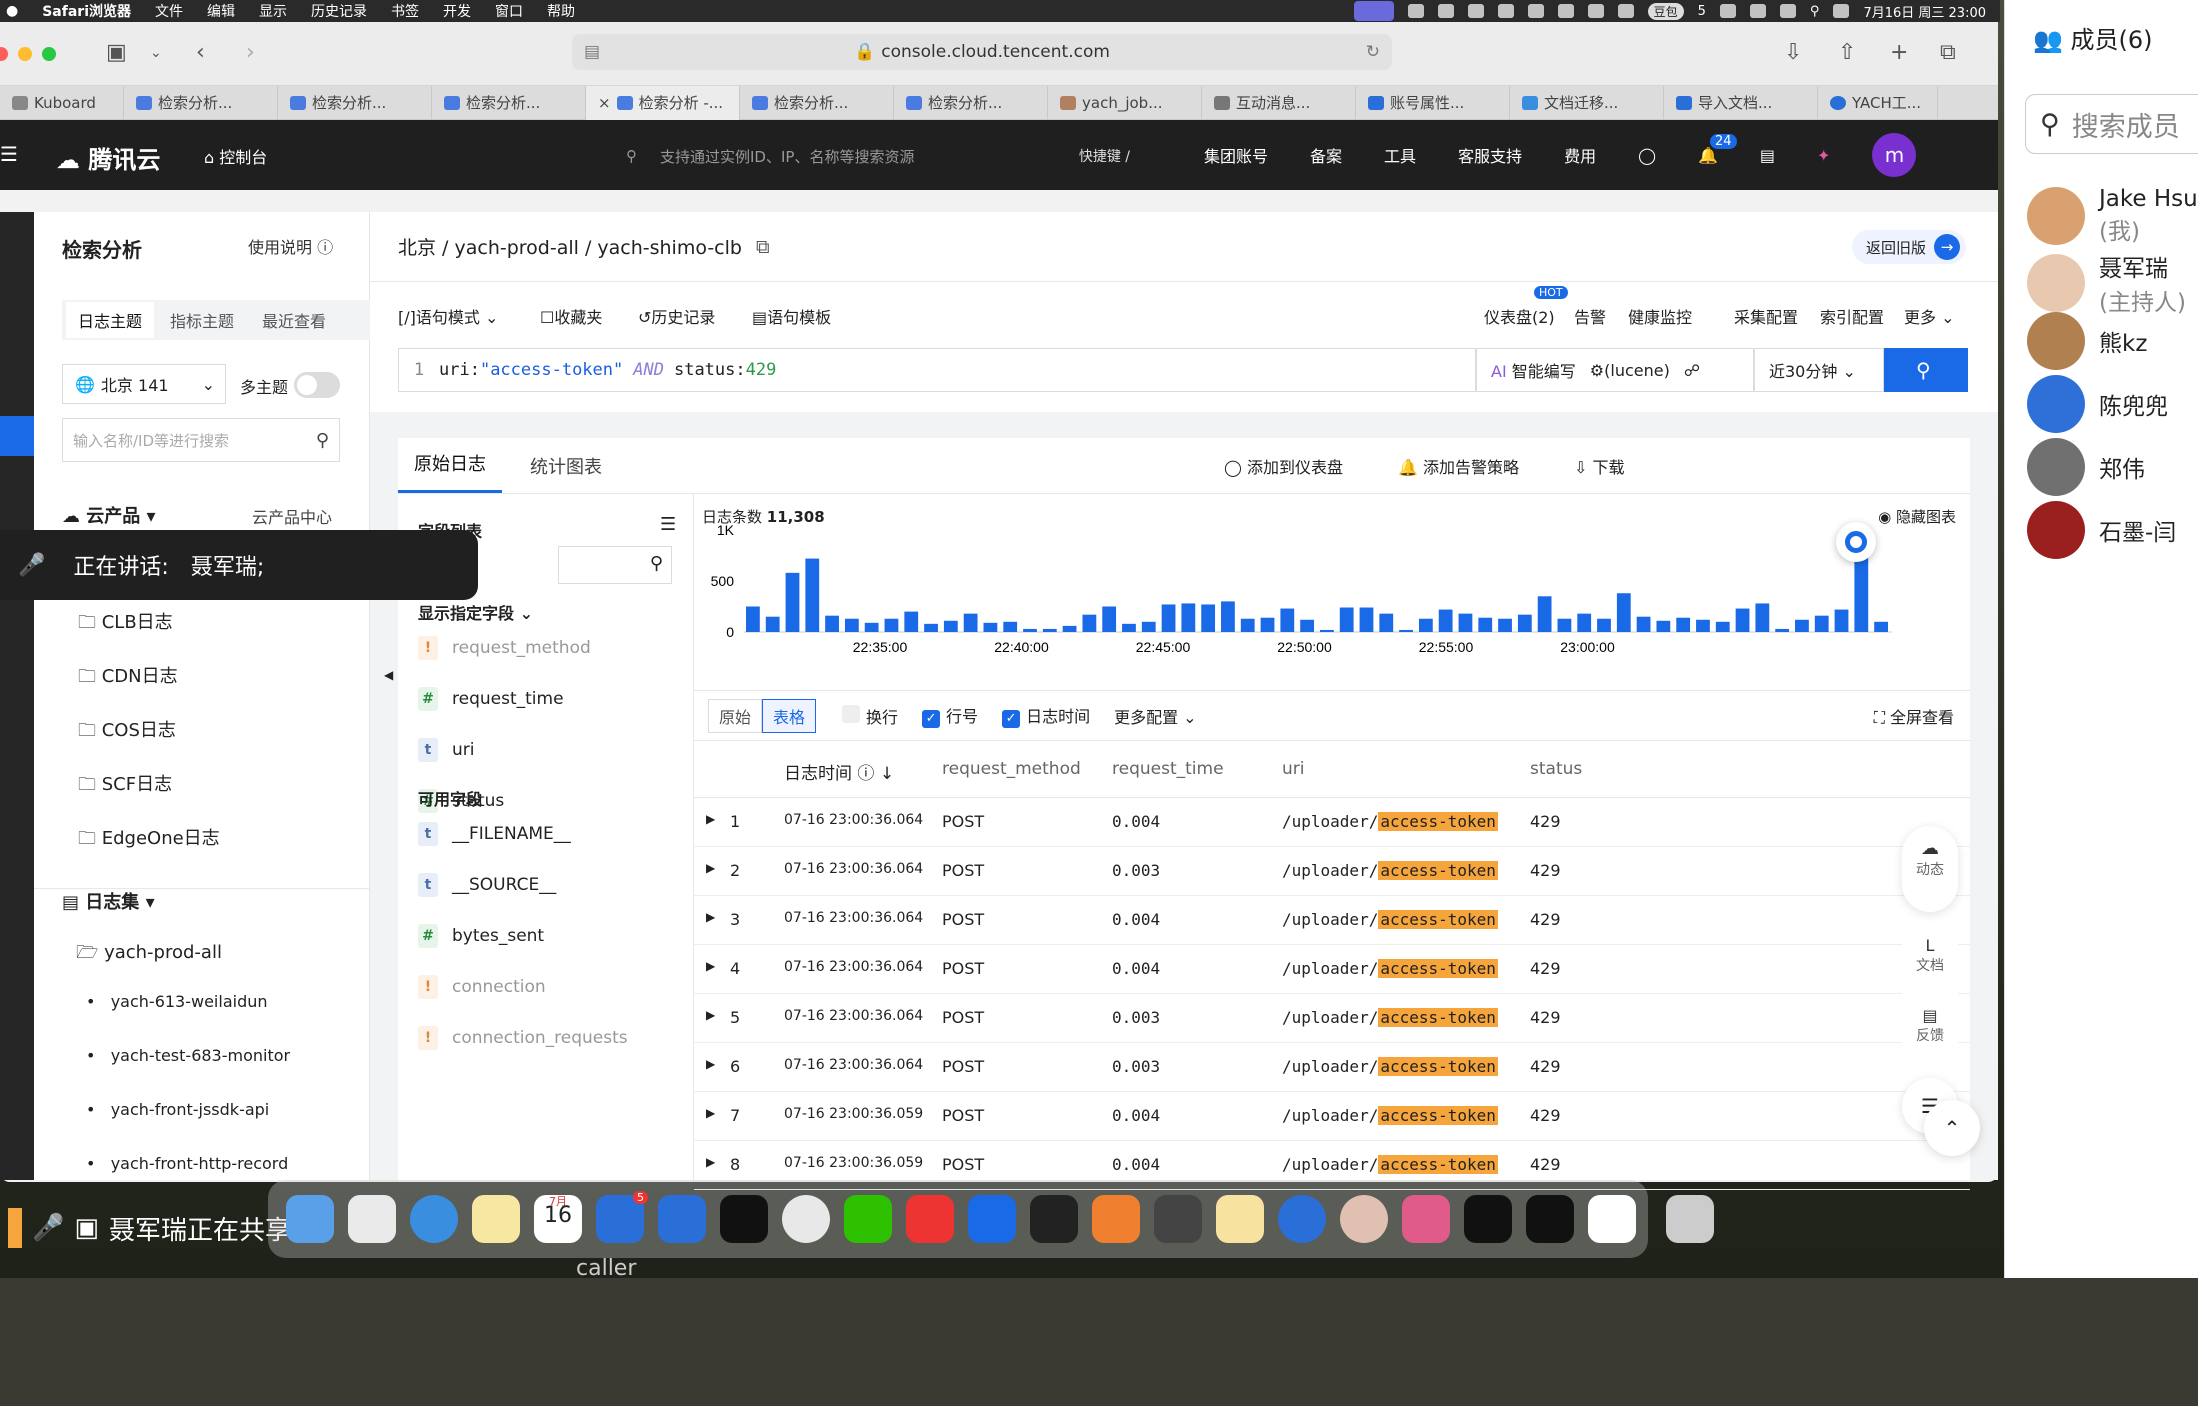 The width and height of the screenshot is (2198, 1406). Describe the element at coordinates (125, 624) in the screenshot. I see `product-item-clb: 🗀 CLB日志` at that location.